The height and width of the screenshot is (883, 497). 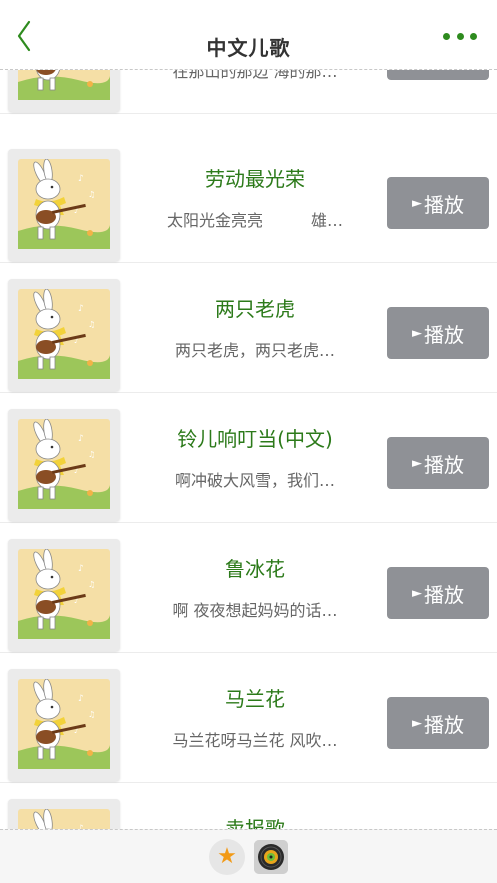 What do you see at coordinates (255, 699) in the screenshot?
I see `song-title: 马兰花` at bounding box center [255, 699].